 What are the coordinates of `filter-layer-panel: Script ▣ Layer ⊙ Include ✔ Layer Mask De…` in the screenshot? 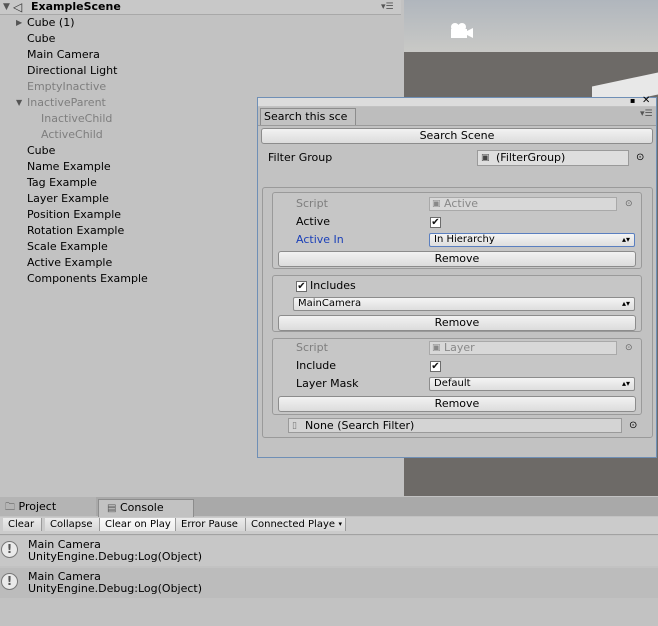 It's located at (457, 376).